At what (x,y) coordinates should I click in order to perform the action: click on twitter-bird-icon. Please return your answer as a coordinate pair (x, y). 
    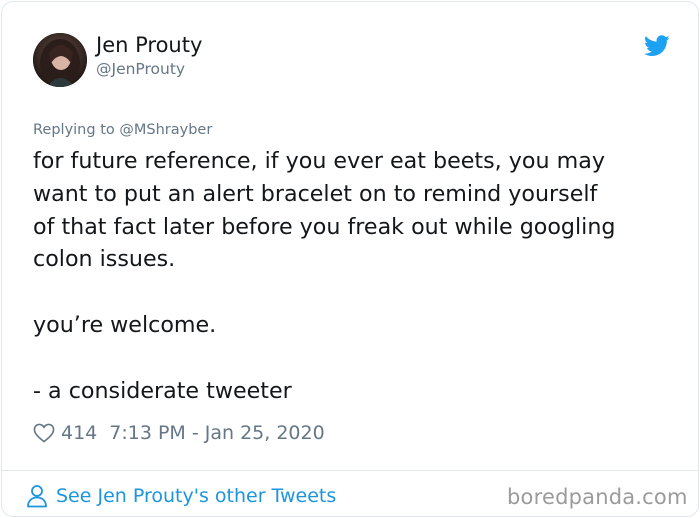
    Looking at the image, I should click on (657, 46).